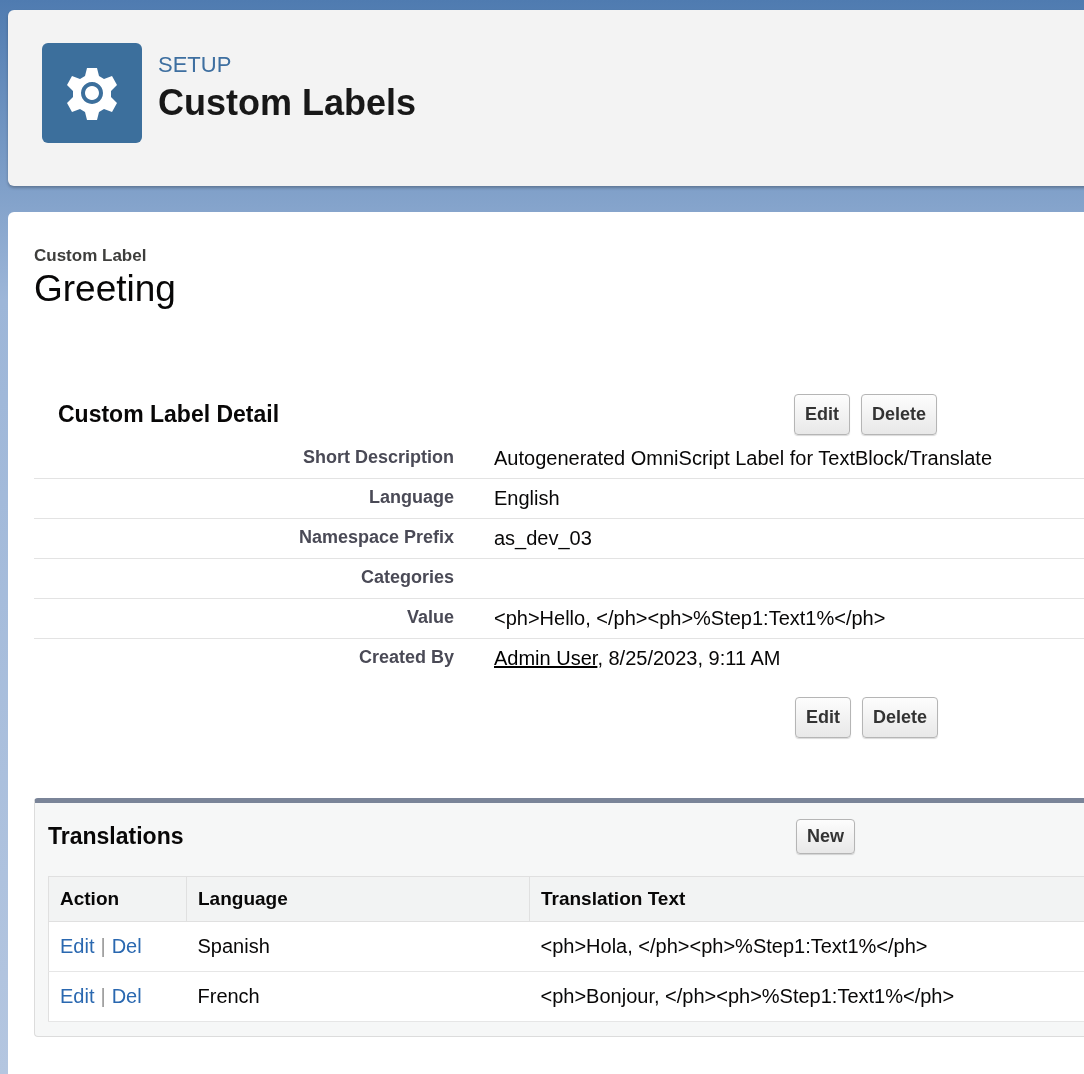 The image size is (1084, 1074). Describe the element at coordinates (429, 617) in the screenshot. I see `field-label: Value` at that location.